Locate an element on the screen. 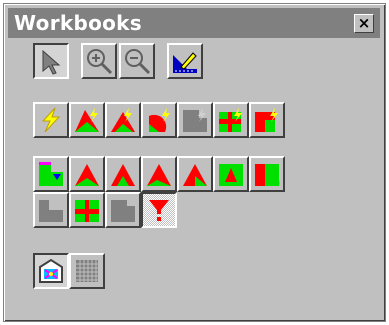 The width and height of the screenshot is (389, 325). window-title: Workbooks is located at coordinates (78, 23).